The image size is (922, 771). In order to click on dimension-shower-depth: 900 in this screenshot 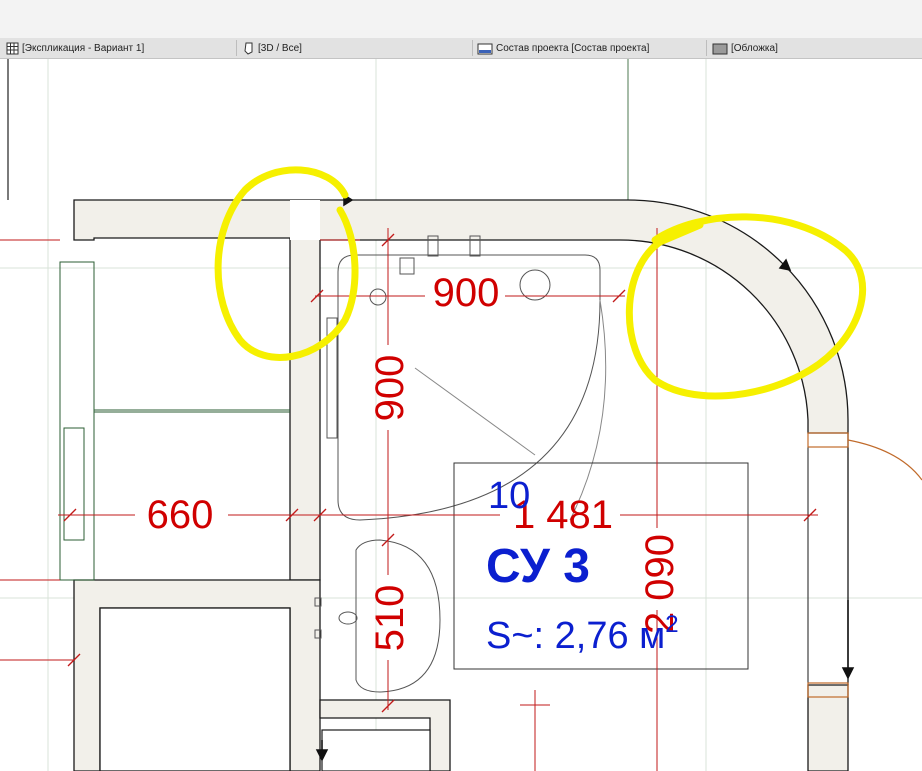, I will do `click(390, 388)`.